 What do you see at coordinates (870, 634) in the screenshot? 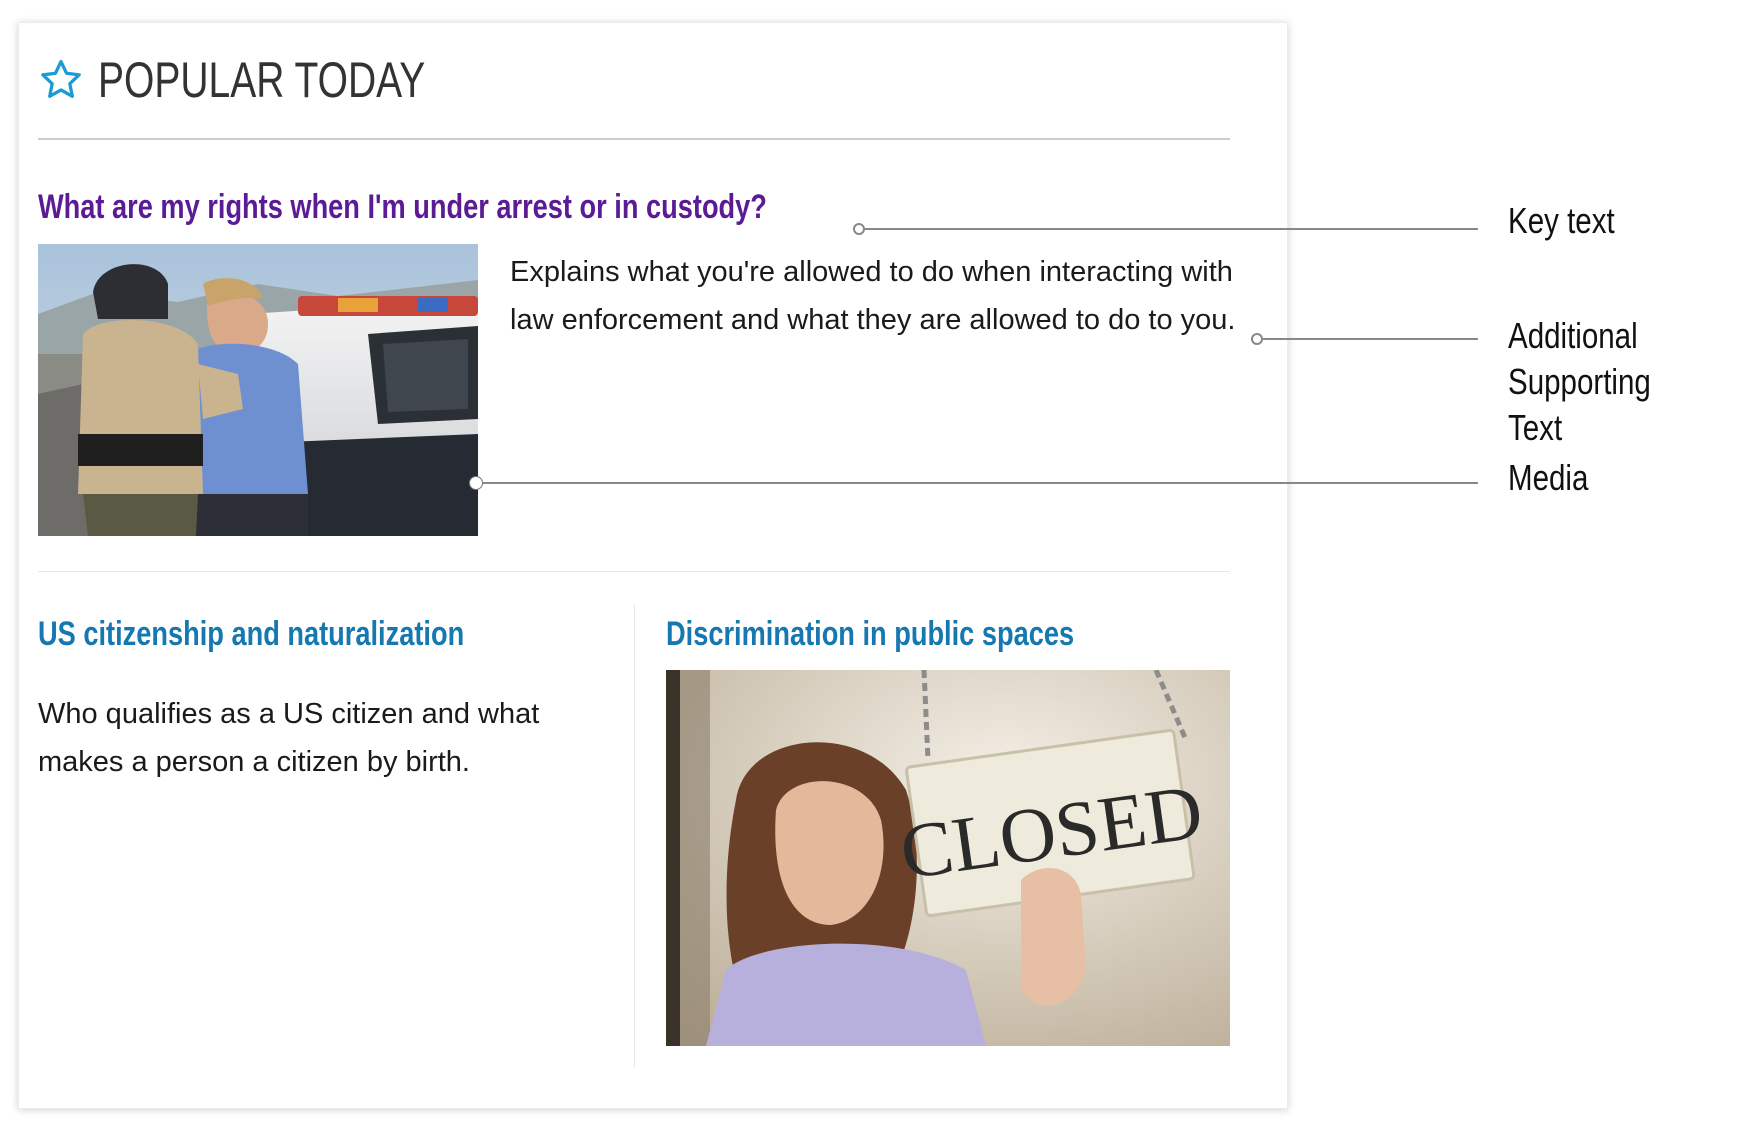
I see `discrimination-headline-link: Discrimination in public spaces` at bounding box center [870, 634].